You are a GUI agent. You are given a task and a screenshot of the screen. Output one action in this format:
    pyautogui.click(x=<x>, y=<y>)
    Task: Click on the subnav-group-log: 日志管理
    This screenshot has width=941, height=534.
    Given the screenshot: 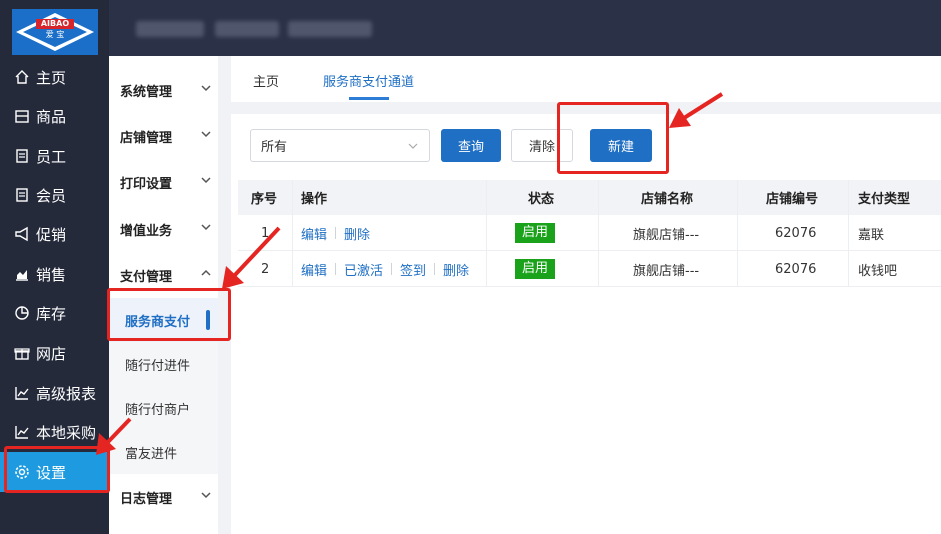 What is the action you would take?
    pyautogui.click(x=163, y=497)
    